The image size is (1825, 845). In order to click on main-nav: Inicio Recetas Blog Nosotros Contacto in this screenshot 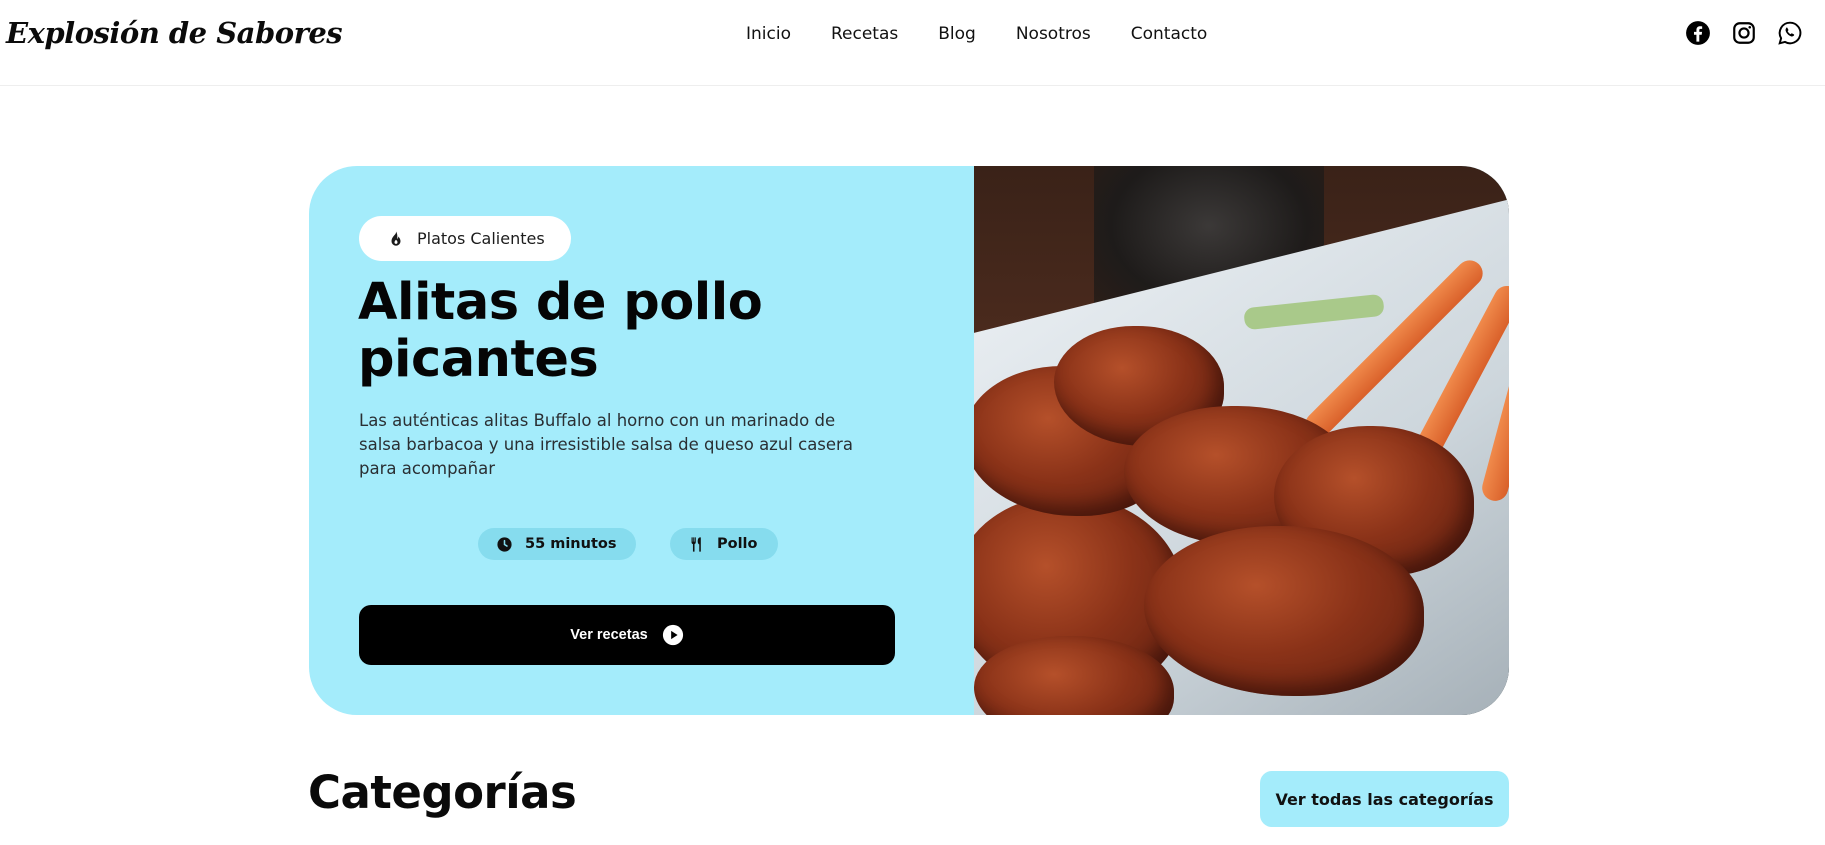, I will do `click(976, 34)`.